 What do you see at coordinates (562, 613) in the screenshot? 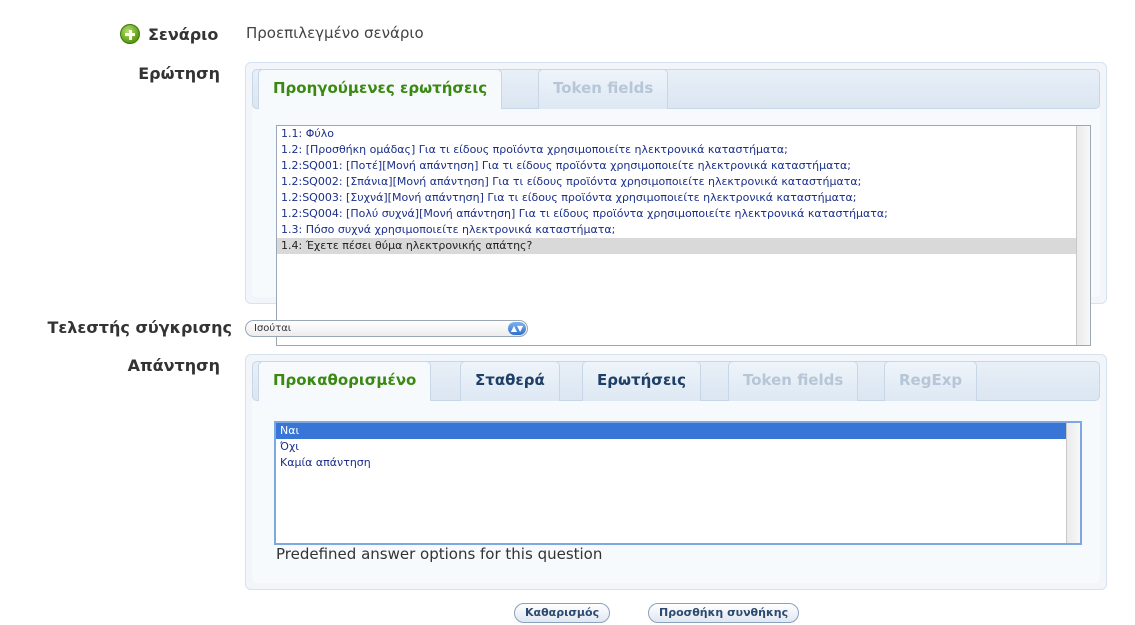
I see `clear-button: Καθαρισμός` at bounding box center [562, 613].